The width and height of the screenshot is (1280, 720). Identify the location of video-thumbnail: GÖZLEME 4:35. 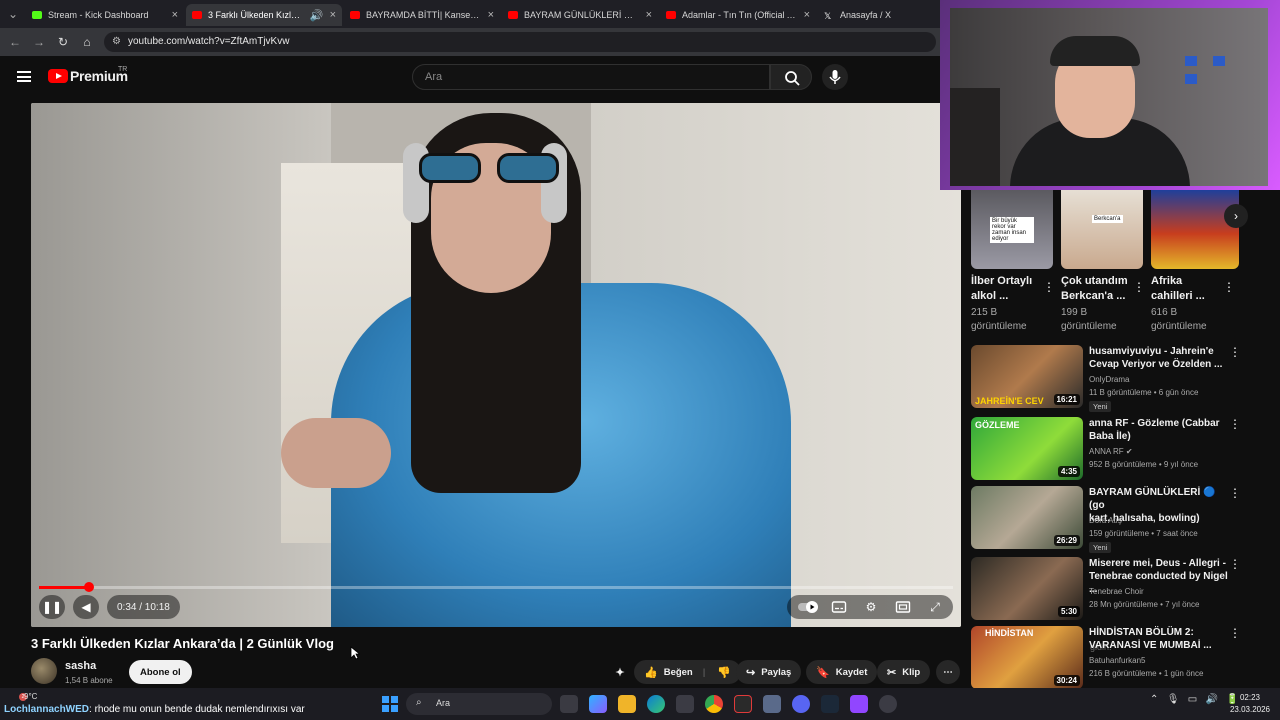
(1027, 448).